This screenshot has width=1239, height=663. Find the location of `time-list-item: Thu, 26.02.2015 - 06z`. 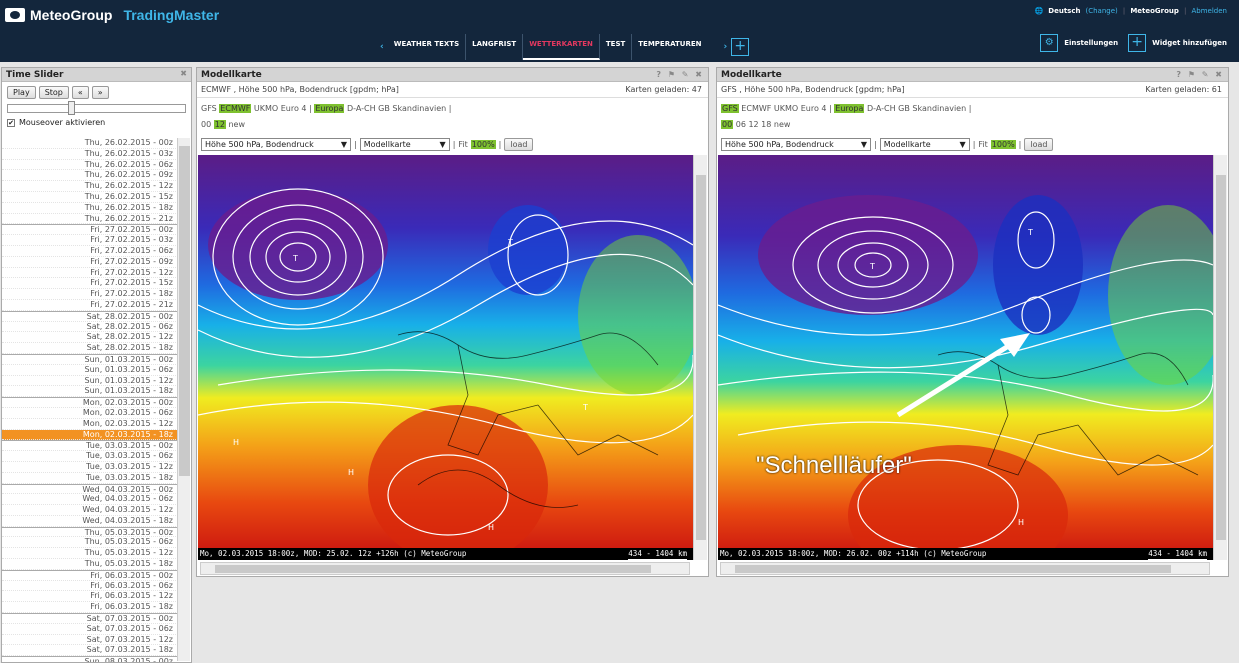

time-list-item: Thu, 26.02.2015 - 06z is located at coordinates (90, 165).